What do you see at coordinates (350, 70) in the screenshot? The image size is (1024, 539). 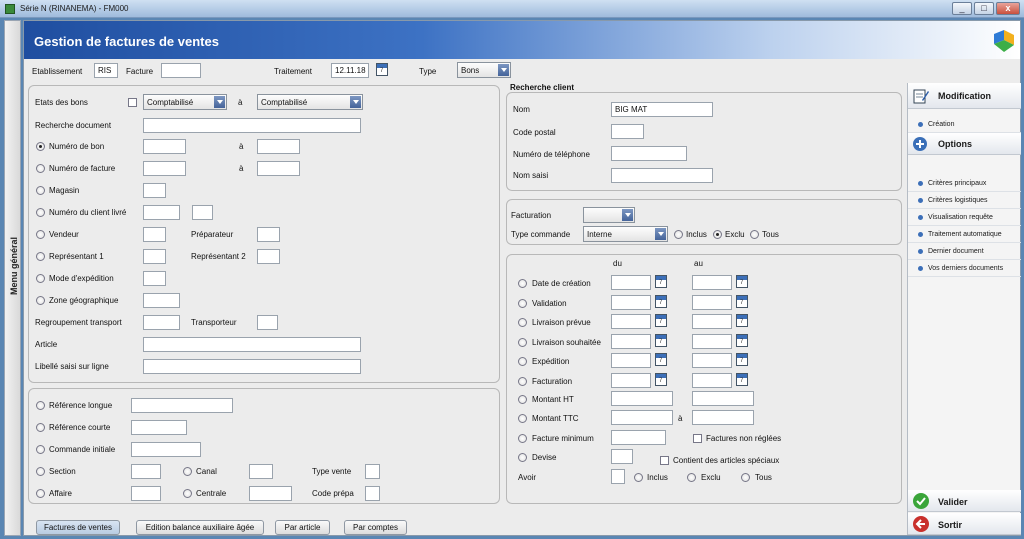 I see `traitement-date-input: 12.11.18` at bounding box center [350, 70].